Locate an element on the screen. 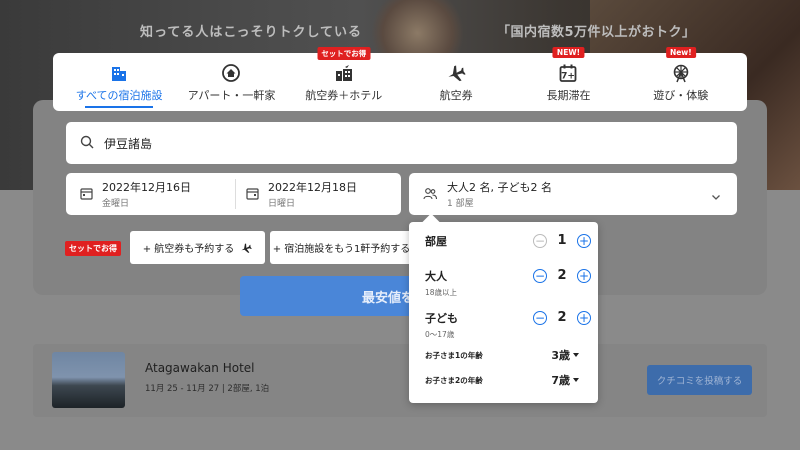 The height and width of the screenshot is (450, 800). tab-flights: 航空券 is located at coordinates (456, 82).